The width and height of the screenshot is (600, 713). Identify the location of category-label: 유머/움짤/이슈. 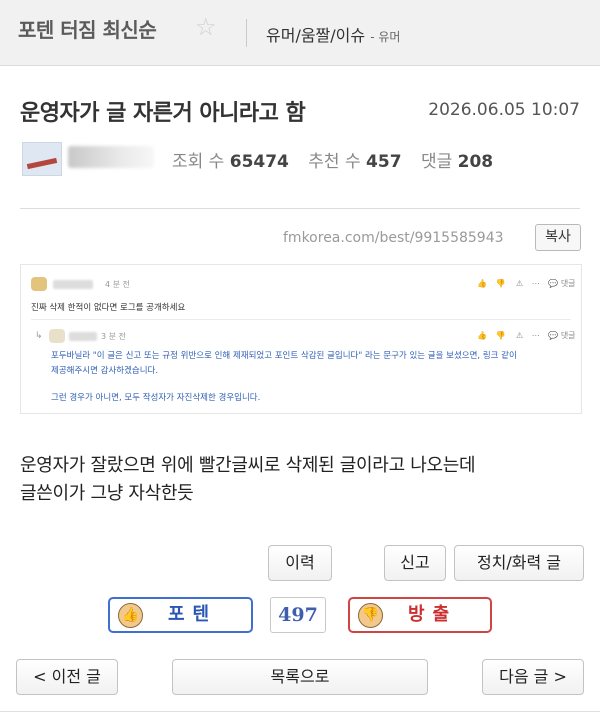
(315, 35).